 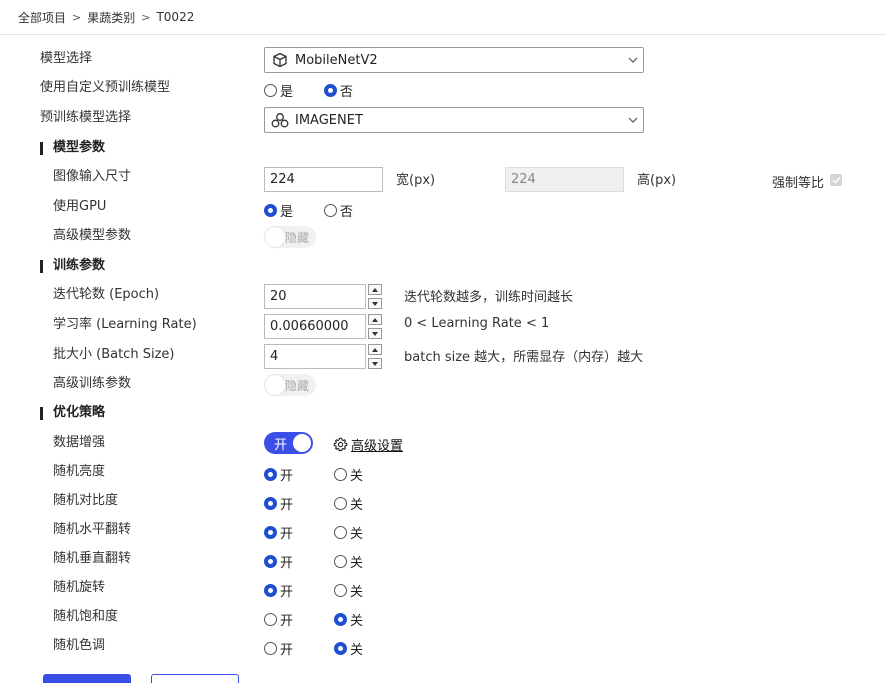 I want to click on augmentation-toggle: 开, so click(x=288, y=443).